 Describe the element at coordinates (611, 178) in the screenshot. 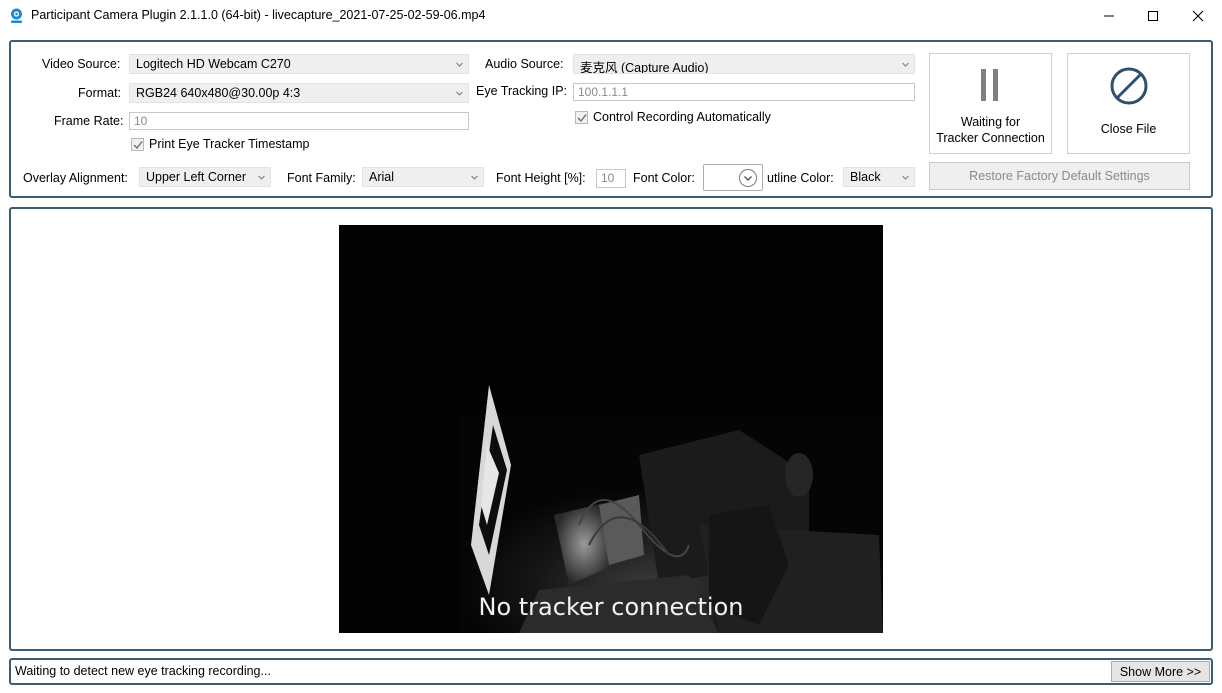

I see `font-height-input: 10` at that location.